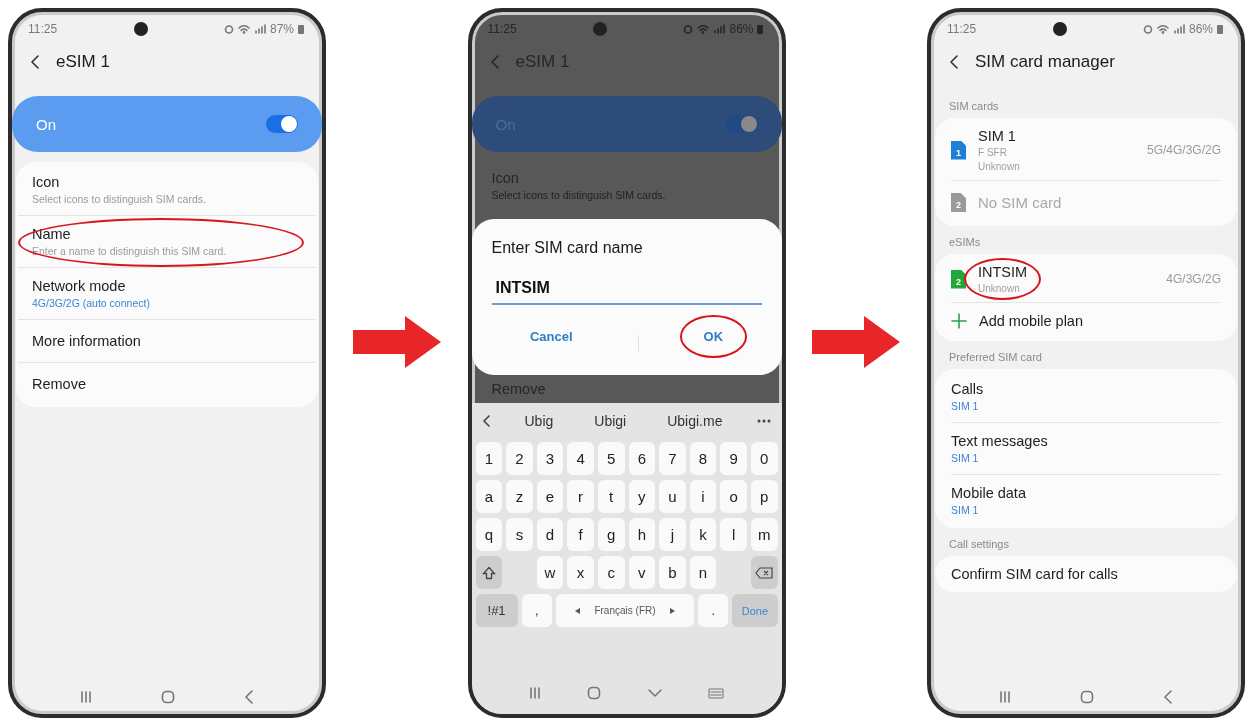 This screenshot has width=1250, height=725. I want to click on item-subtitle: Enter a name to distinguish this SIM card., so click(129, 251).